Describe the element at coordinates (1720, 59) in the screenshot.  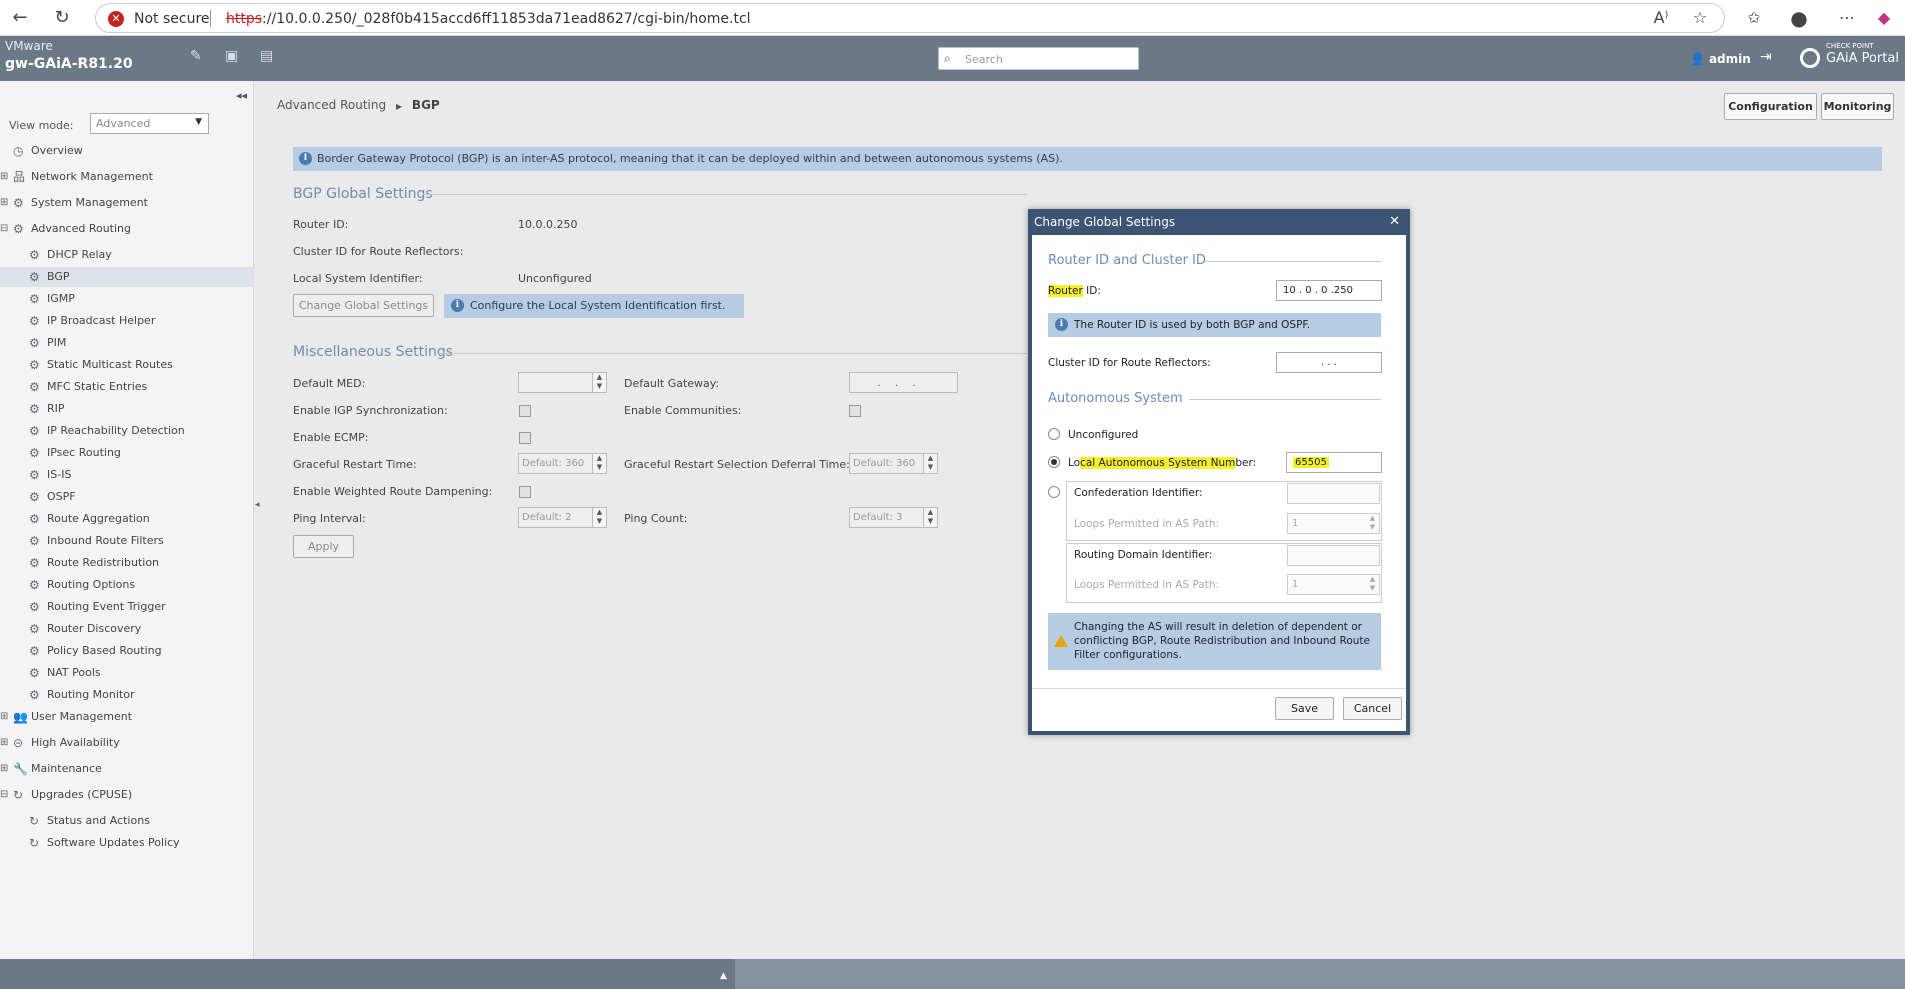
I see `user-menu: 👤 admin` at that location.